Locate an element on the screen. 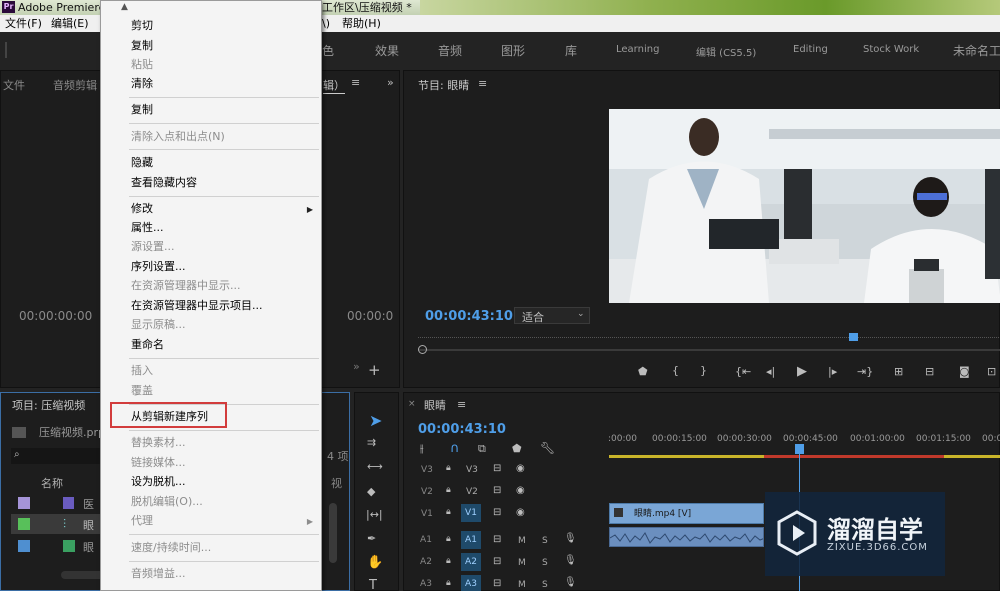 This screenshot has width=1000, height=591. menu-item-copy: 复制 is located at coordinates (142, 46).